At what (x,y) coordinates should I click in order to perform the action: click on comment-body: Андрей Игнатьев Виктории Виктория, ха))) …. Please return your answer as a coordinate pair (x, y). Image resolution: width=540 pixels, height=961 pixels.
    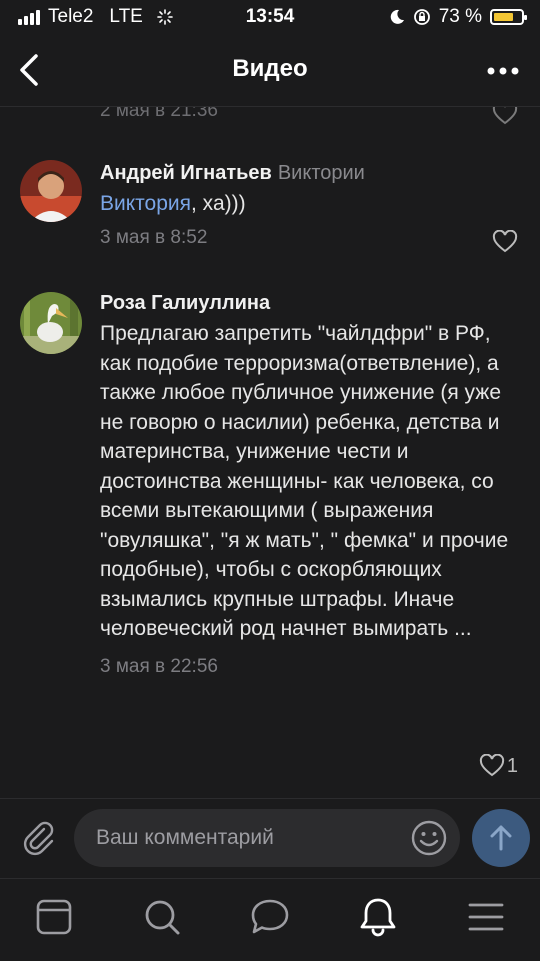
    Looking at the image, I should click on (310, 205).